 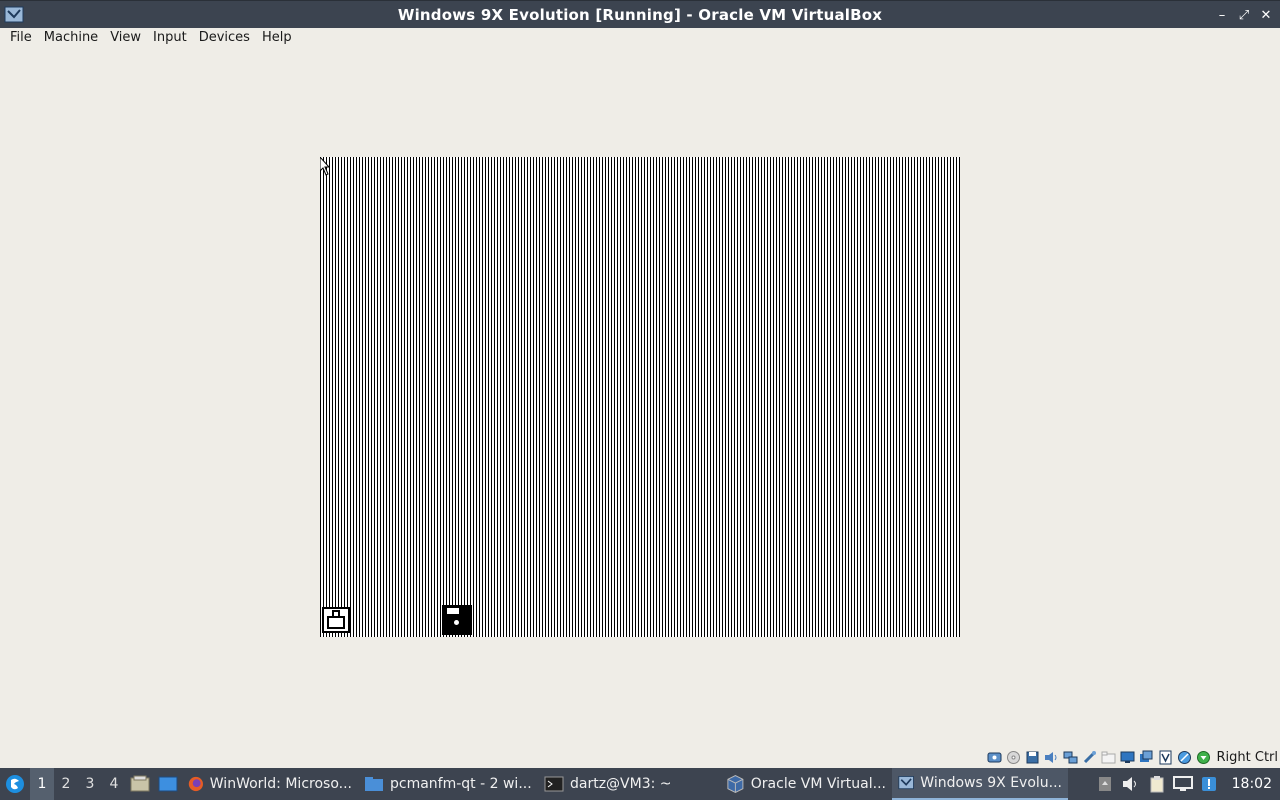 What do you see at coordinates (195, 784) in the screenshot?
I see `firefox-icon` at bounding box center [195, 784].